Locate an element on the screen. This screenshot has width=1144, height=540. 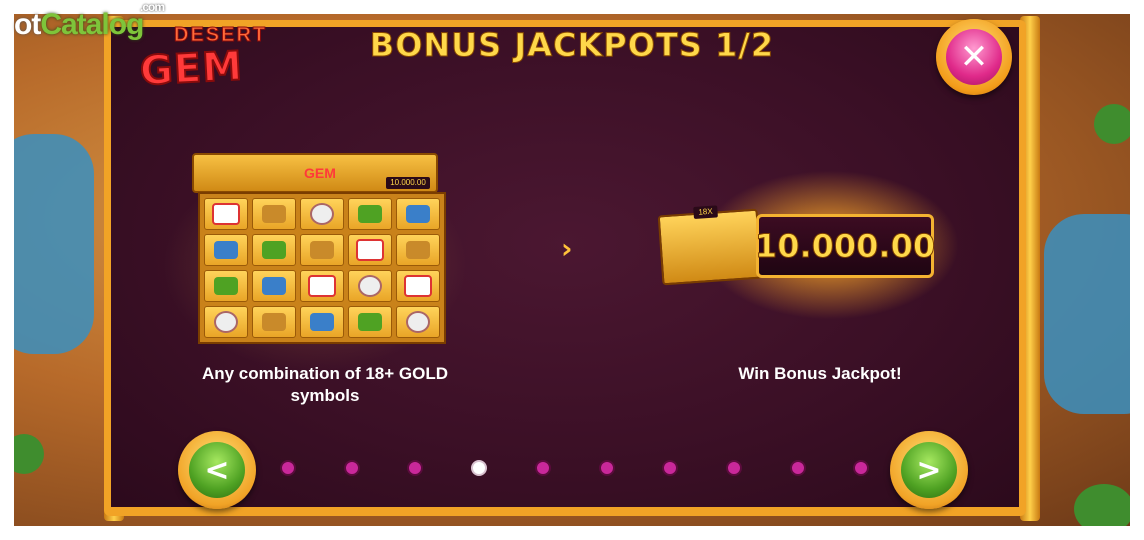
left-description: Any combination of 18+ GOLD symbols is located at coordinates (325, 385).